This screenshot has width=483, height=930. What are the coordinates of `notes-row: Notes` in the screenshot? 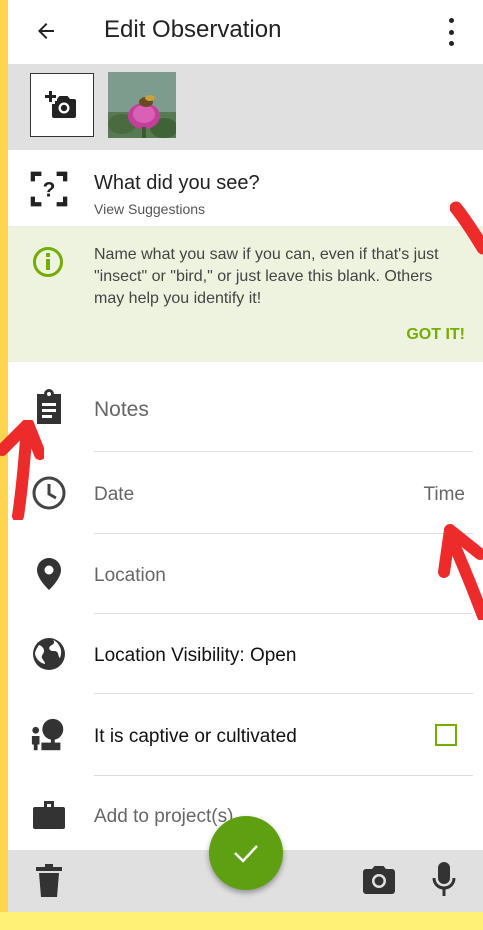 It's located at (245, 408).